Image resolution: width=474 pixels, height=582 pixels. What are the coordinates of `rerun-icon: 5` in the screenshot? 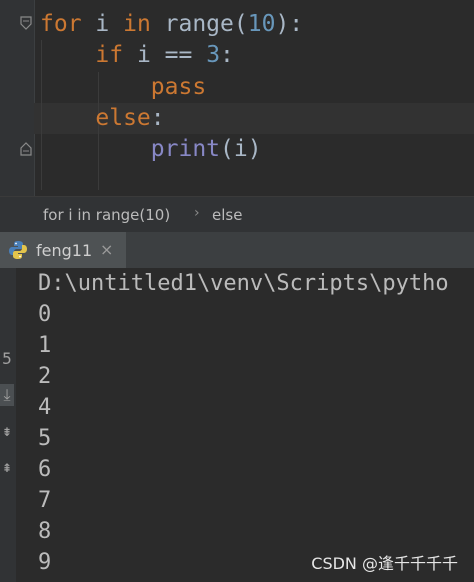 It's located at (7, 359).